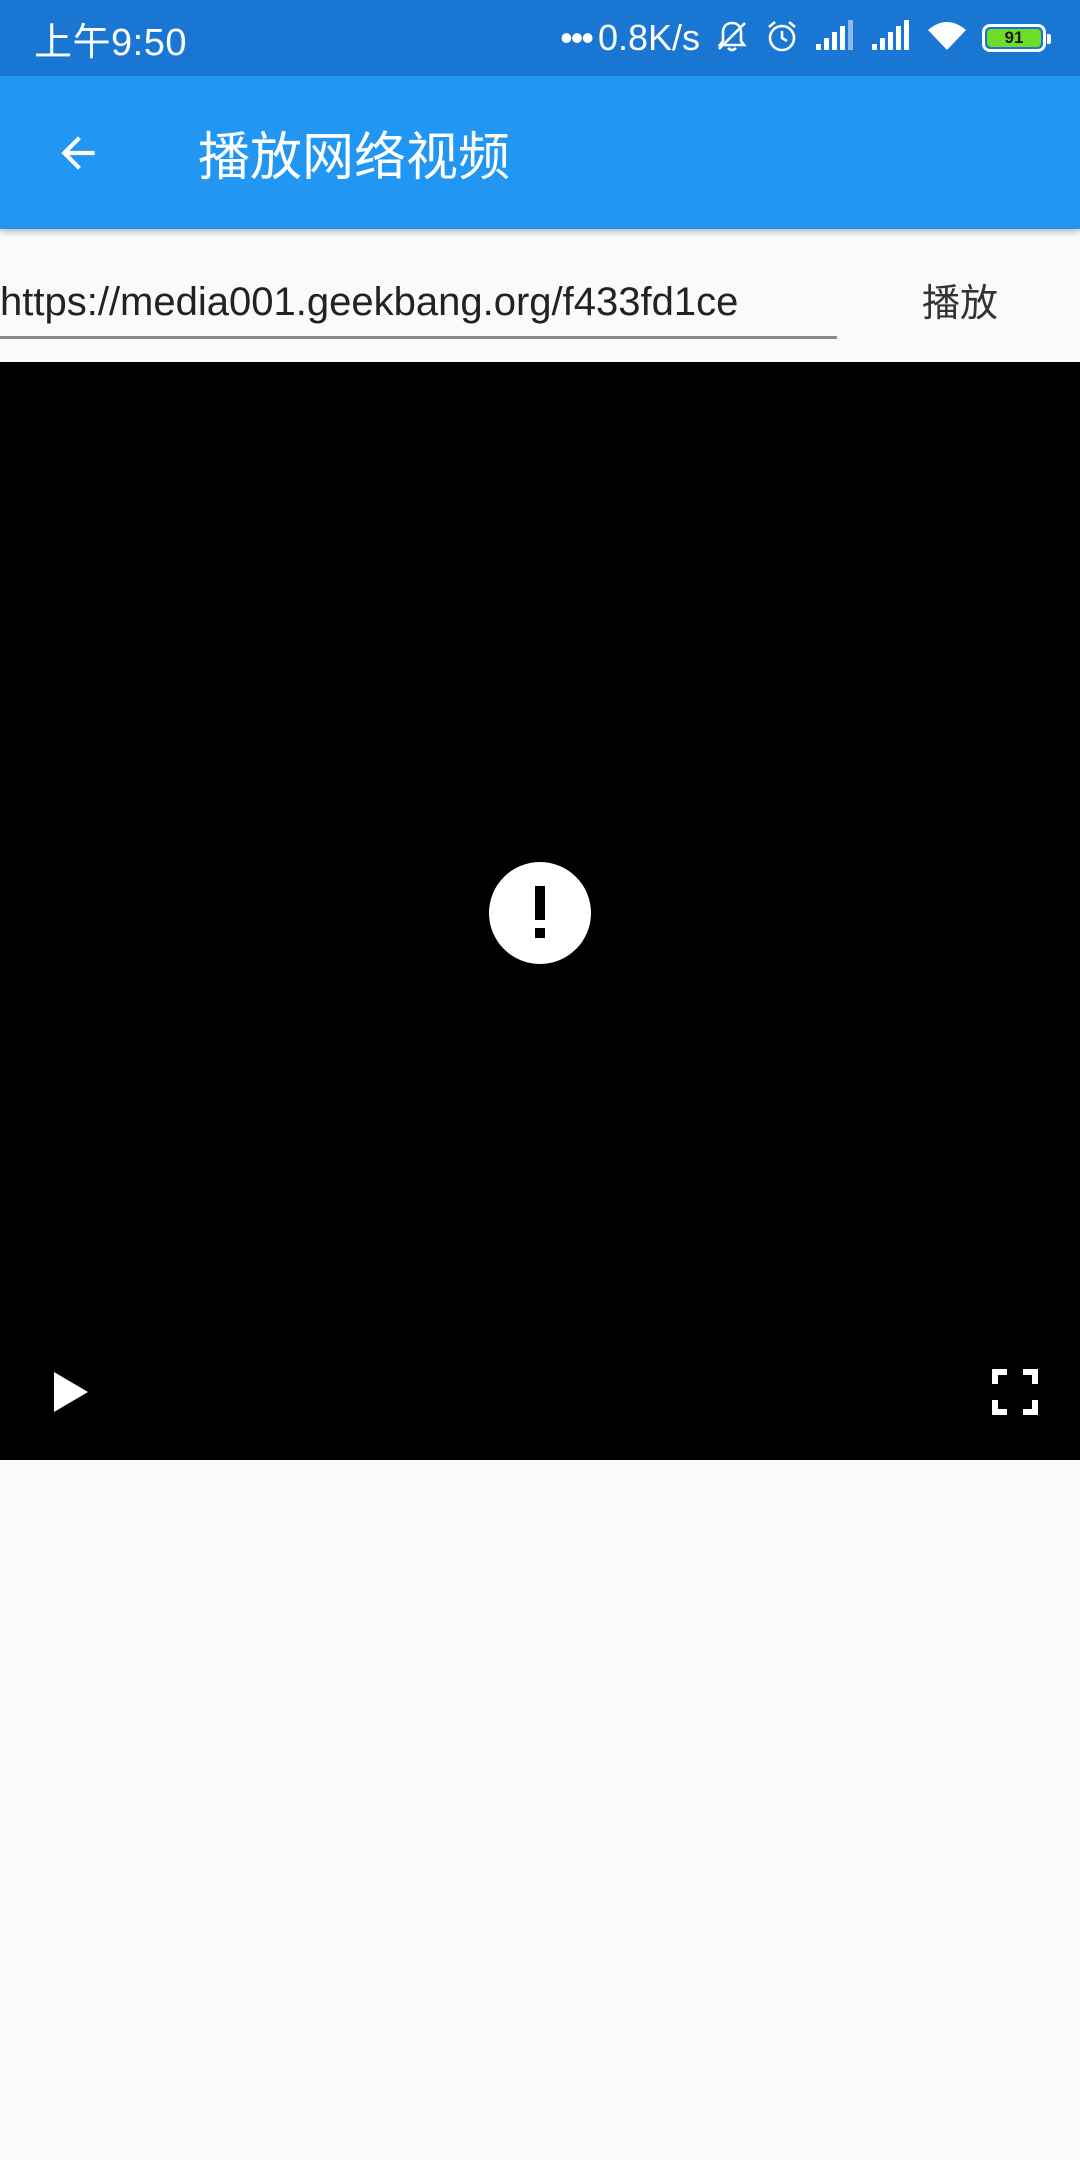 The height and width of the screenshot is (2160, 1080). I want to click on url-input, so click(418, 304).